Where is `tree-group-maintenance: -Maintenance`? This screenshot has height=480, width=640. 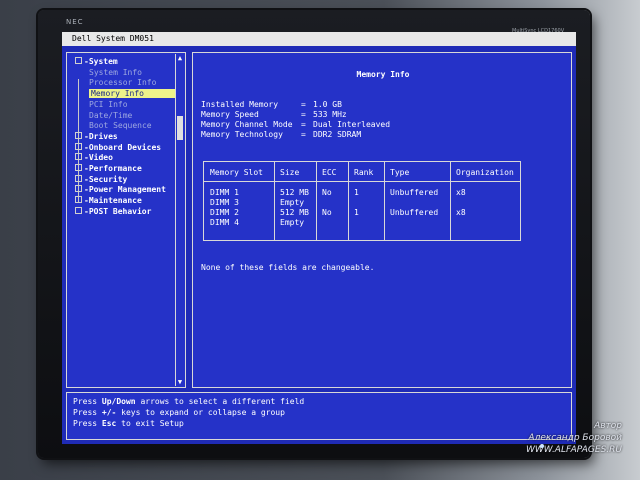 tree-group-maintenance: -Maintenance is located at coordinates (108, 200).